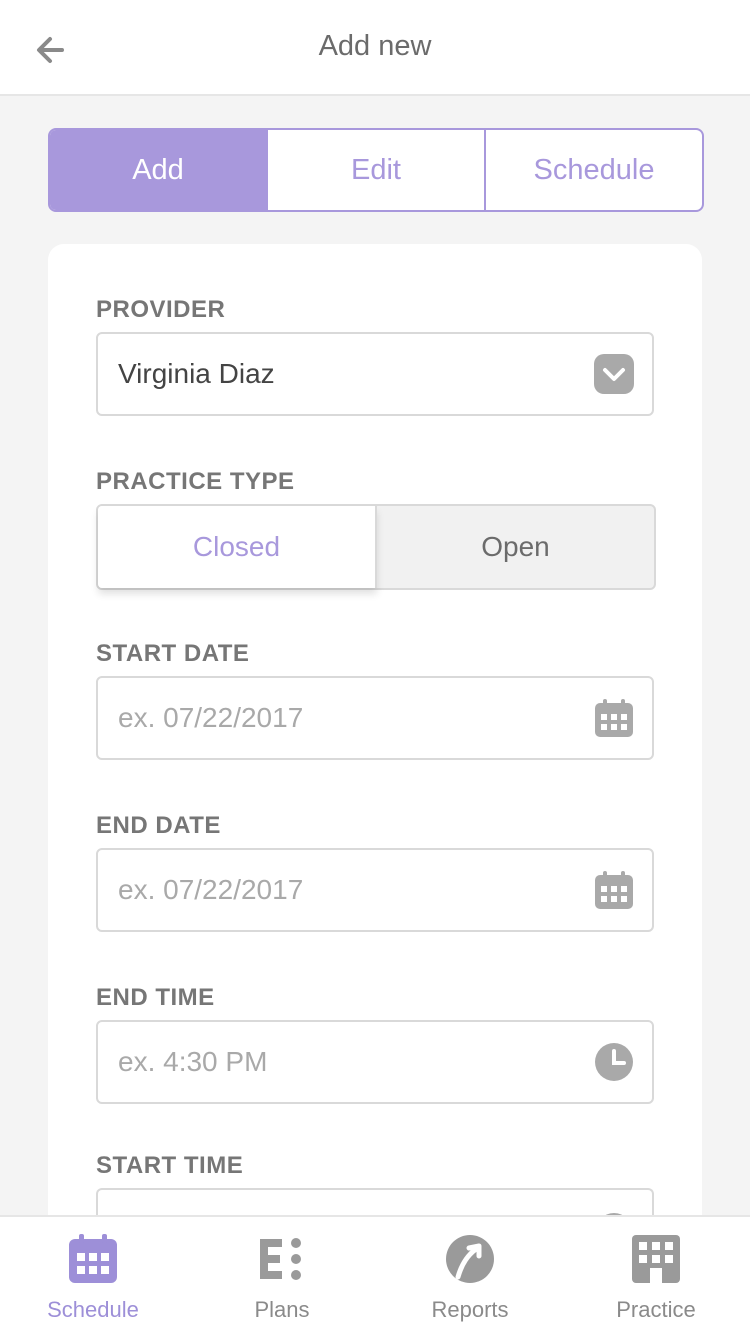 The image size is (750, 1336). What do you see at coordinates (158, 825) in the screenshot?
I see `end-date-label: END DATE` at bounding box center [158, 825].